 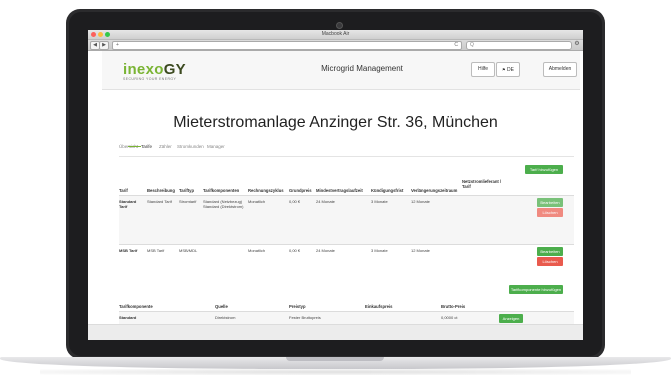 I want to click on reload-icon: C, so click(x=456, y=45).